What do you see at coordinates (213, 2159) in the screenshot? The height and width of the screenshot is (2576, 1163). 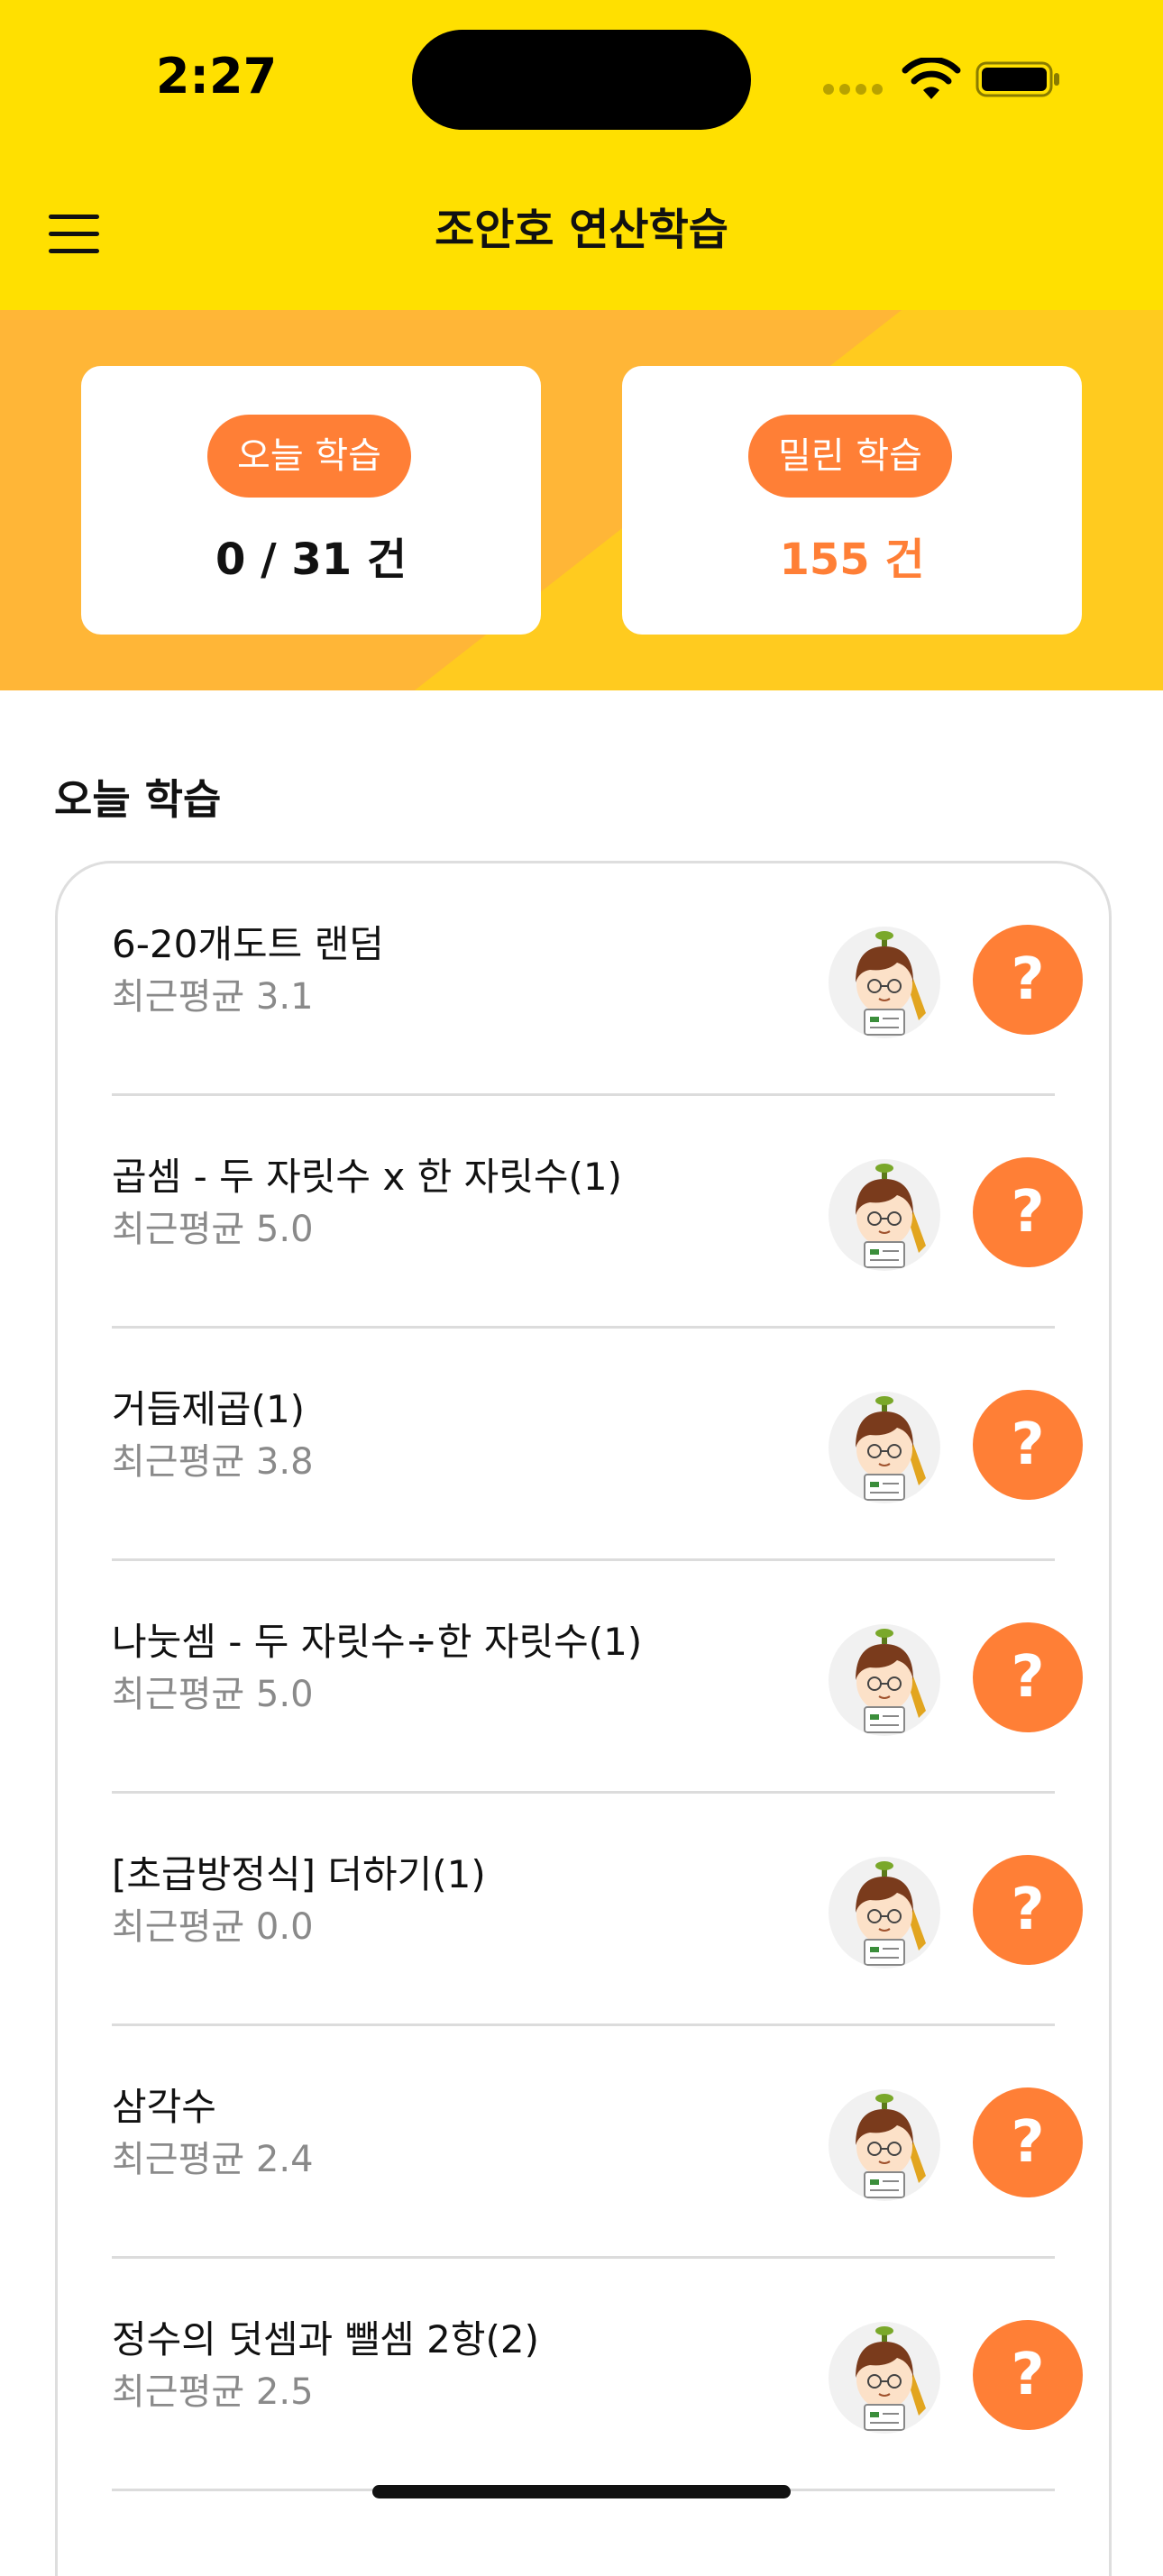 I see `item-recent-average: 최근평균 2.4` at bounding box center [213, 2159].